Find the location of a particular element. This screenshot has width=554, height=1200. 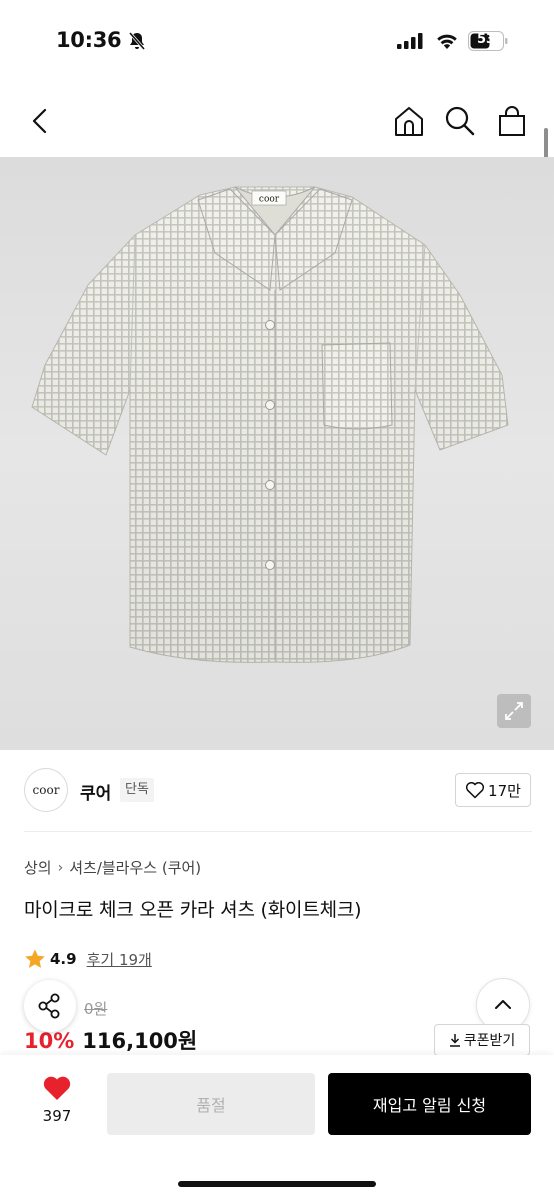

star-icon is located at coordinates (35, 958).